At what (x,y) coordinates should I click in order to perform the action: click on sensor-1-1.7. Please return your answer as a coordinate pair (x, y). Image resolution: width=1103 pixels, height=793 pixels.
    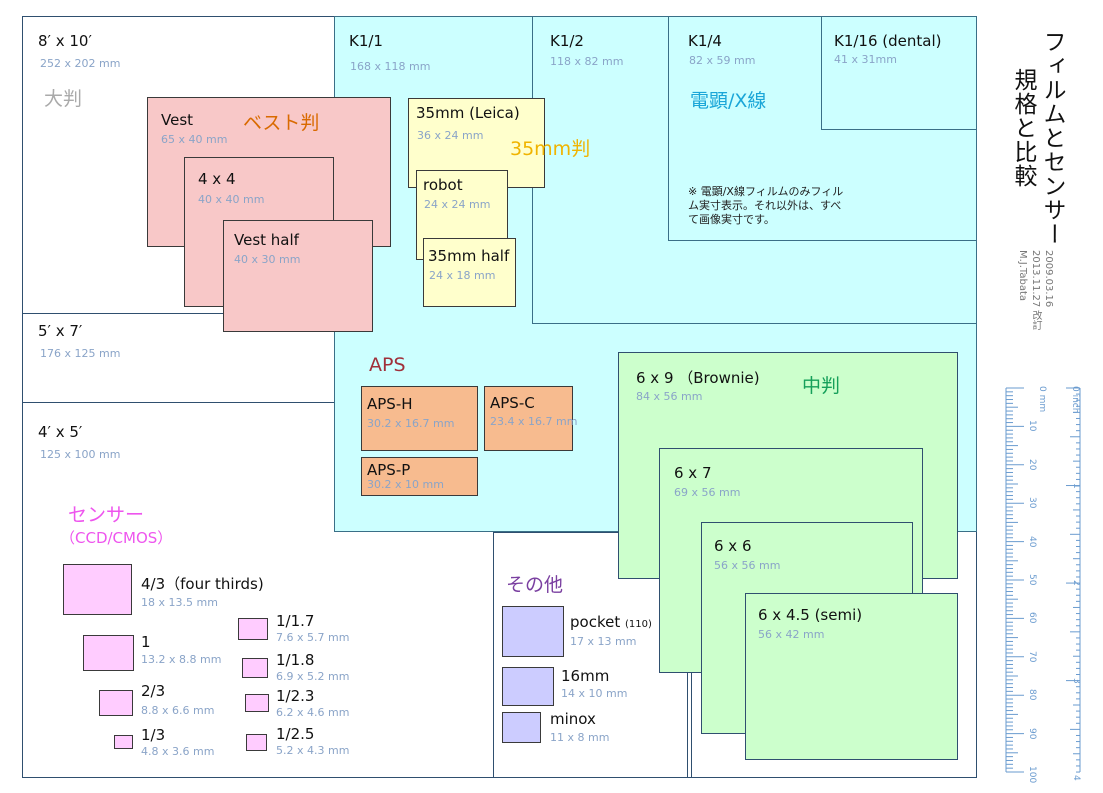
    Looking at the image, I should click on (253, 629).